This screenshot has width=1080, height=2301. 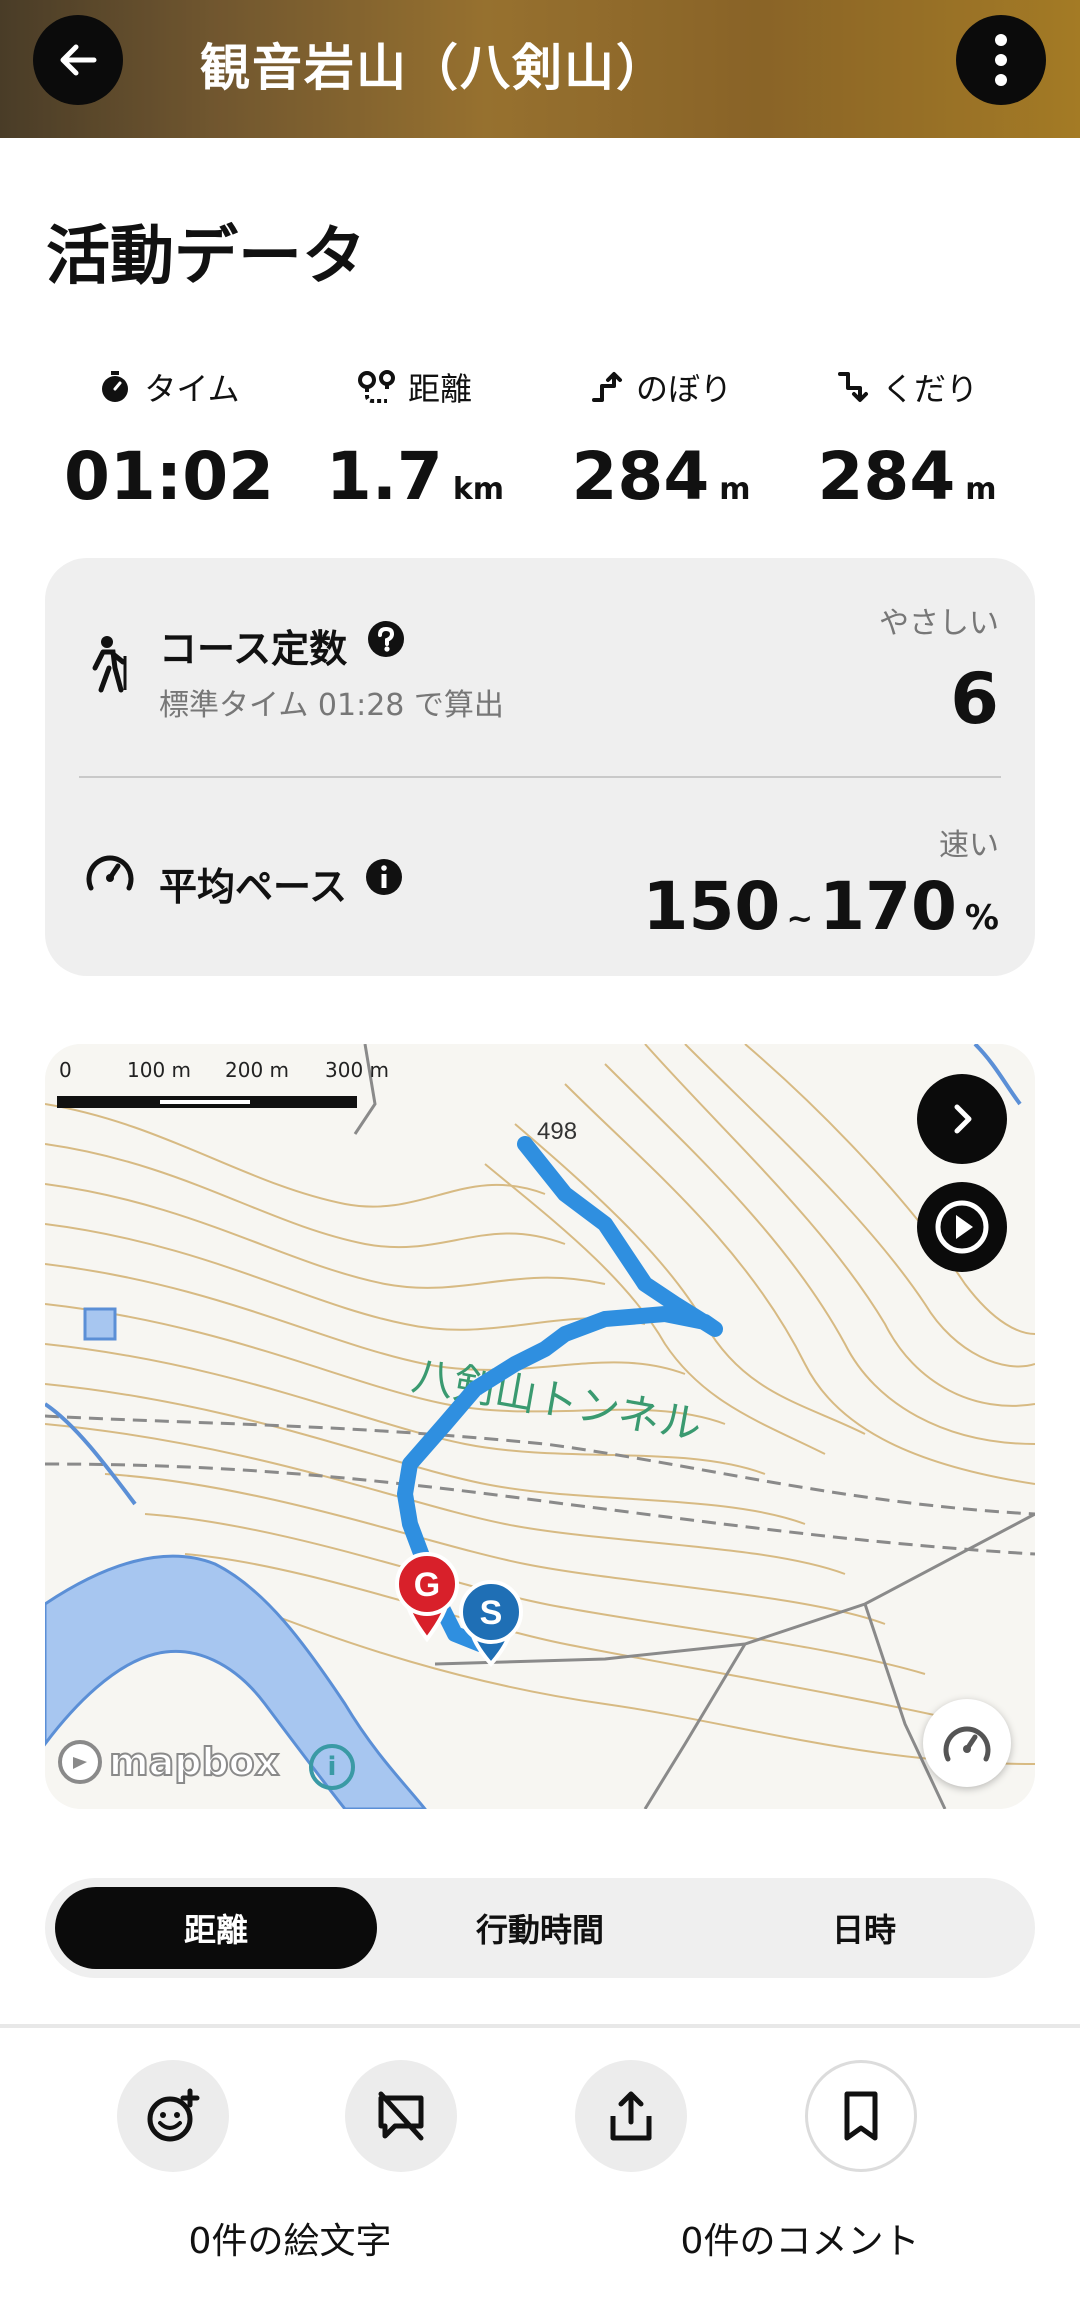 I want to click on stat-ascent-value: 284, so click(x=640, y=476).